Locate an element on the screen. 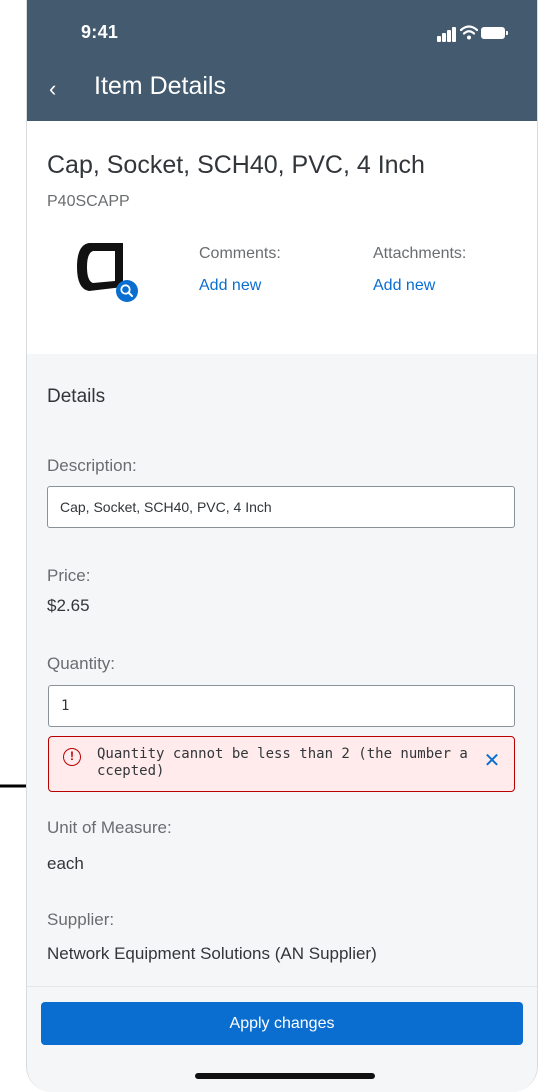 Image resolution: width=544 pixels, height=1092 pixels. signal-icon is located at coordinates (439, 39).